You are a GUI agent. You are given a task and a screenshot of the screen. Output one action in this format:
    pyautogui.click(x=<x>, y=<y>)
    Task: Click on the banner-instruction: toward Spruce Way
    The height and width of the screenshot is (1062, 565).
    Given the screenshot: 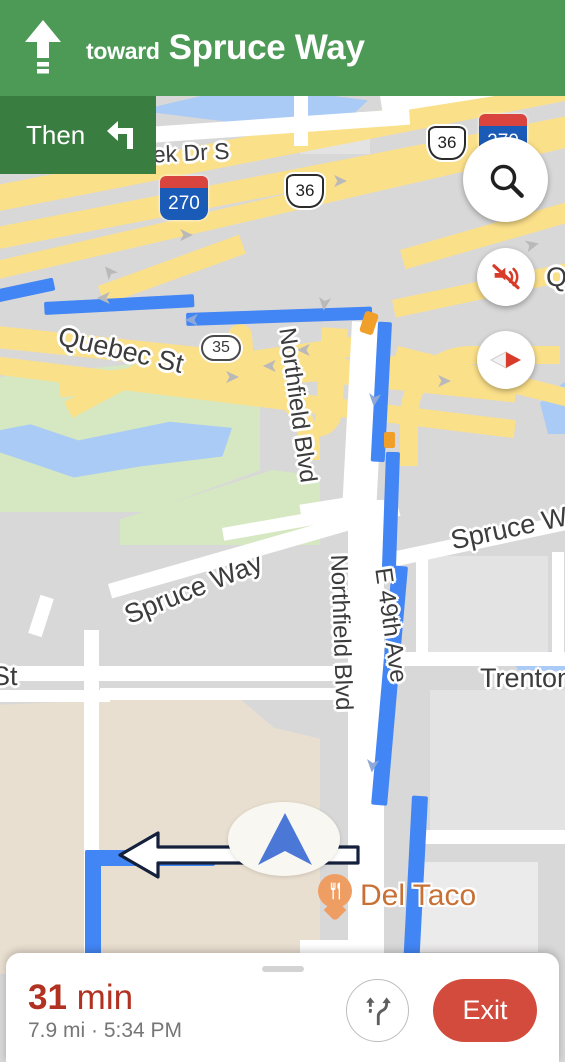 What is the action you would take?
    pyautogui.click(x=225, y=48)
    